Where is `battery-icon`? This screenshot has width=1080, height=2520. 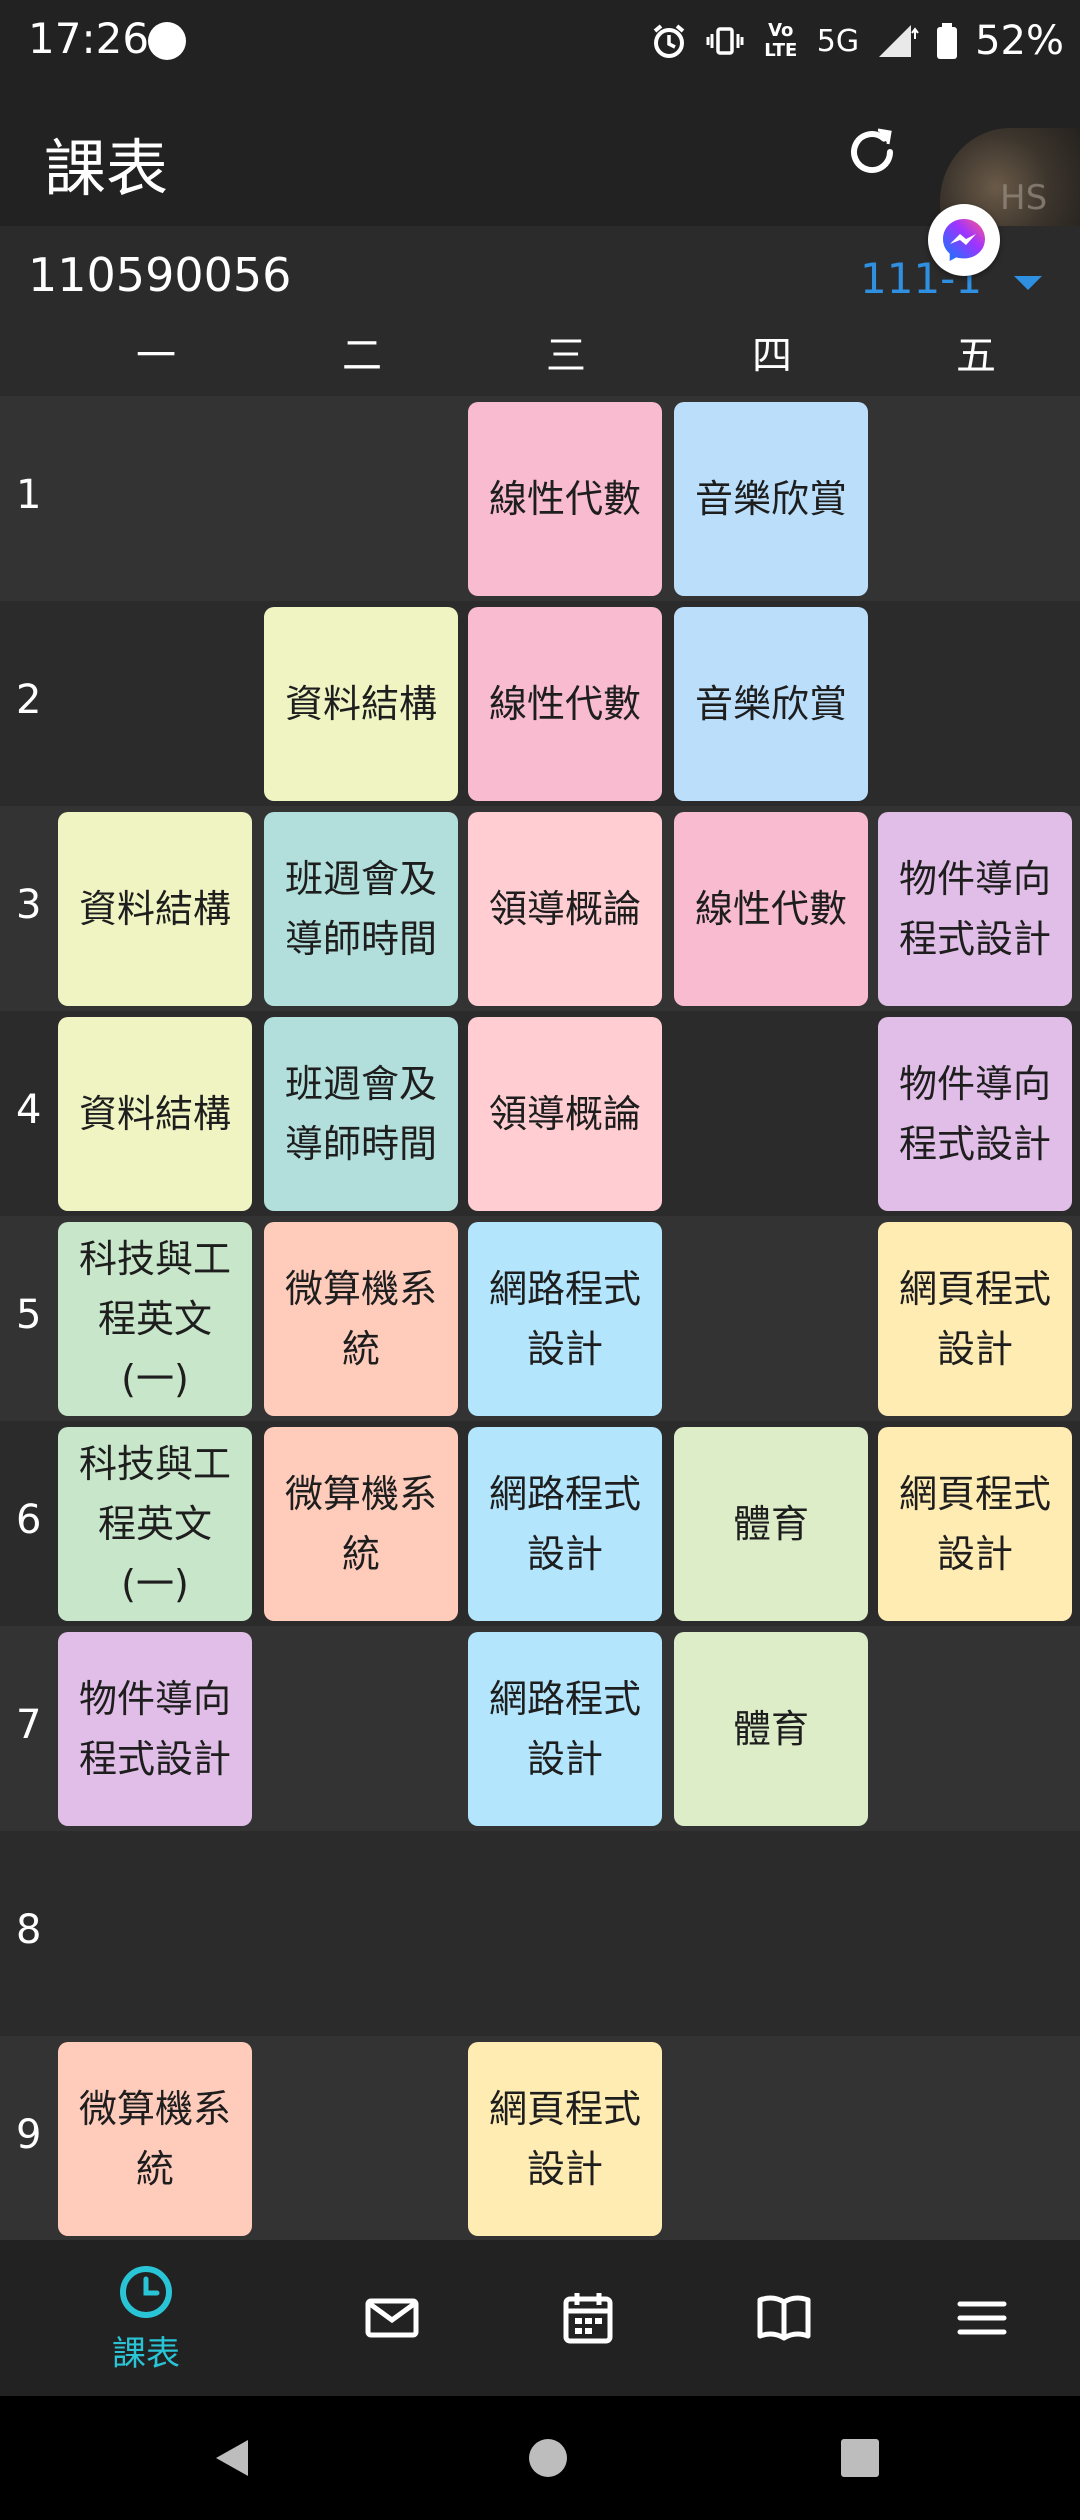
battery-icon is located at coordinates (947, 41).